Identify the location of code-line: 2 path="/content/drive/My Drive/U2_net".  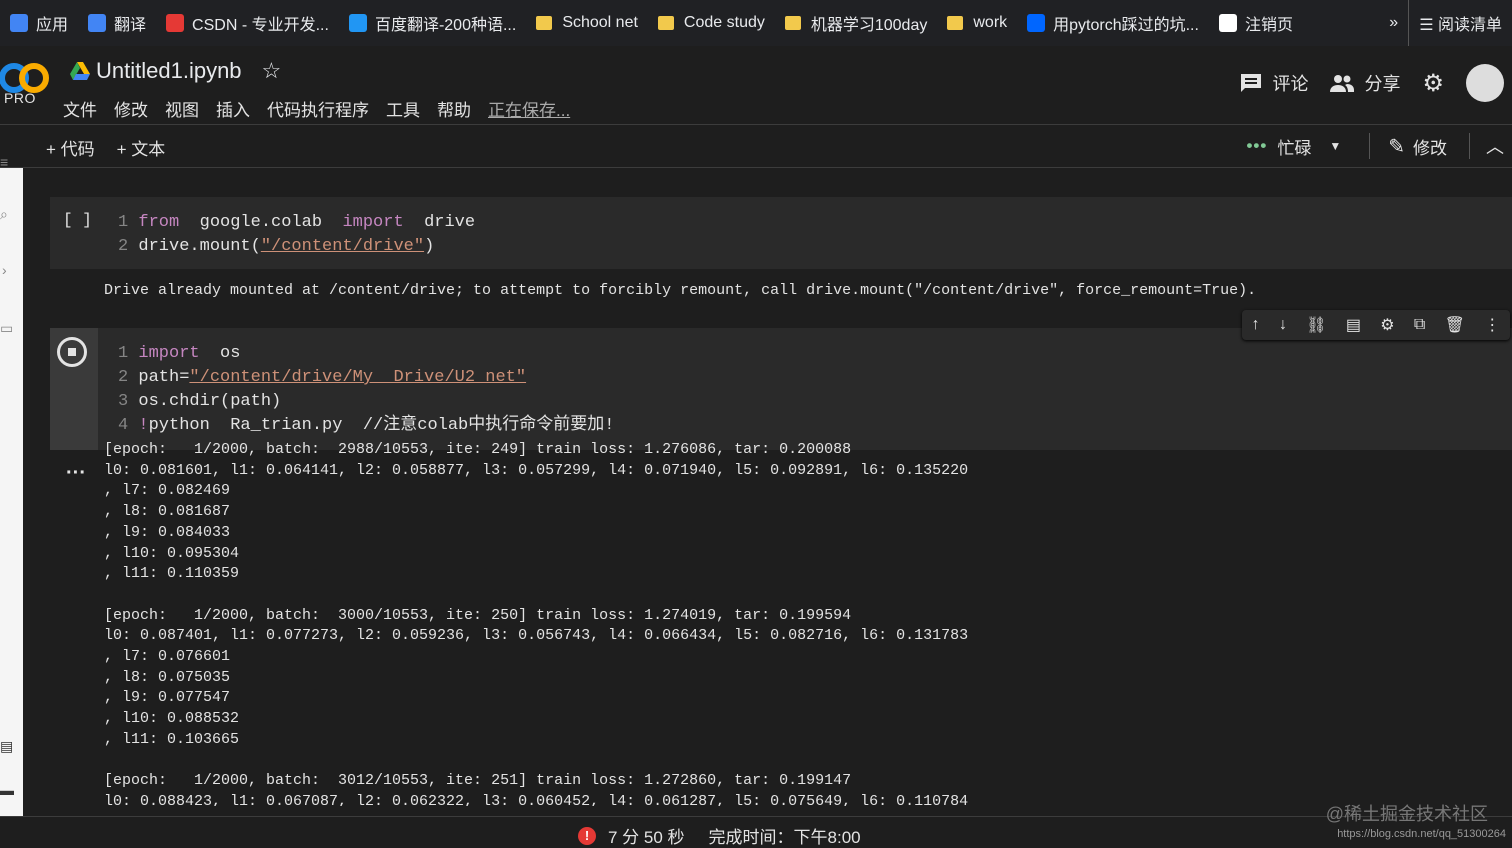
(366, 378).